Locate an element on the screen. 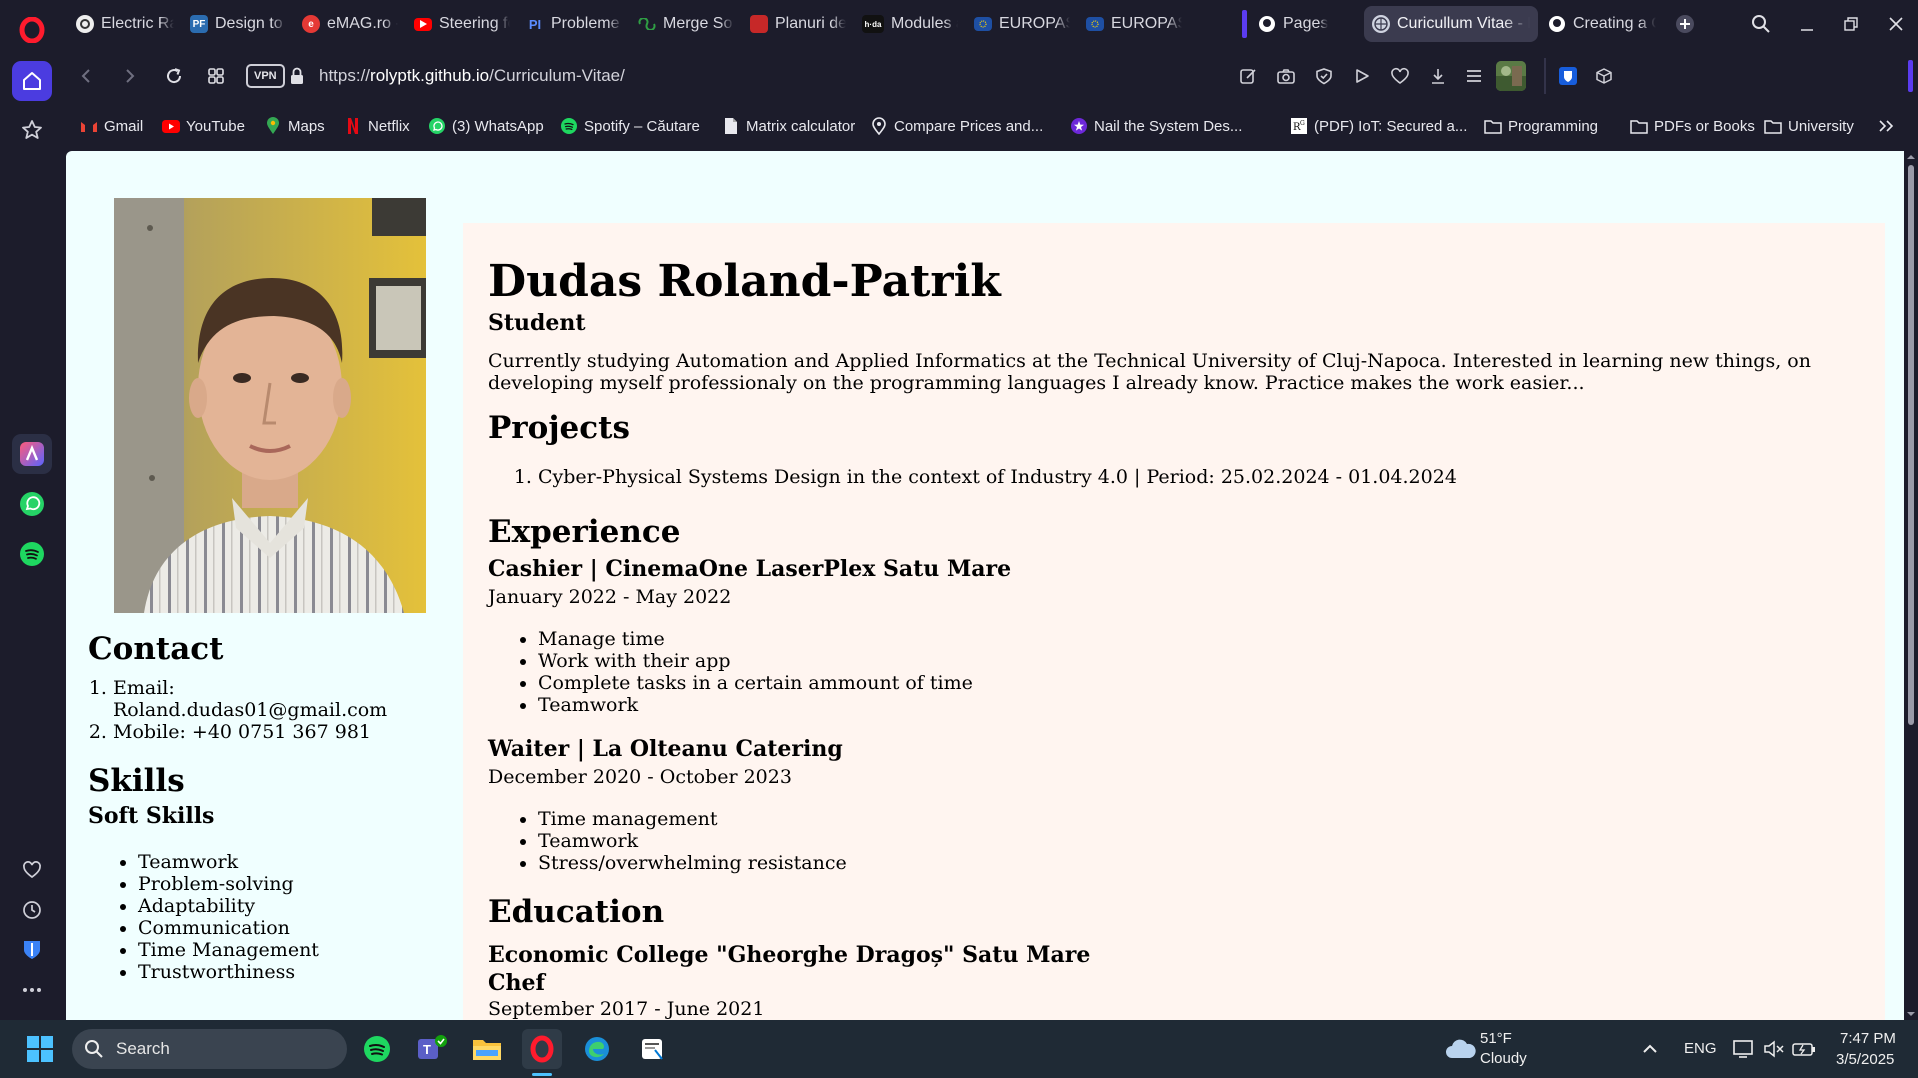 Image resolution: width=1918 pixels, height=1078 pixels. bitwarden-extension-icon is located at coordinates (1568, 76).